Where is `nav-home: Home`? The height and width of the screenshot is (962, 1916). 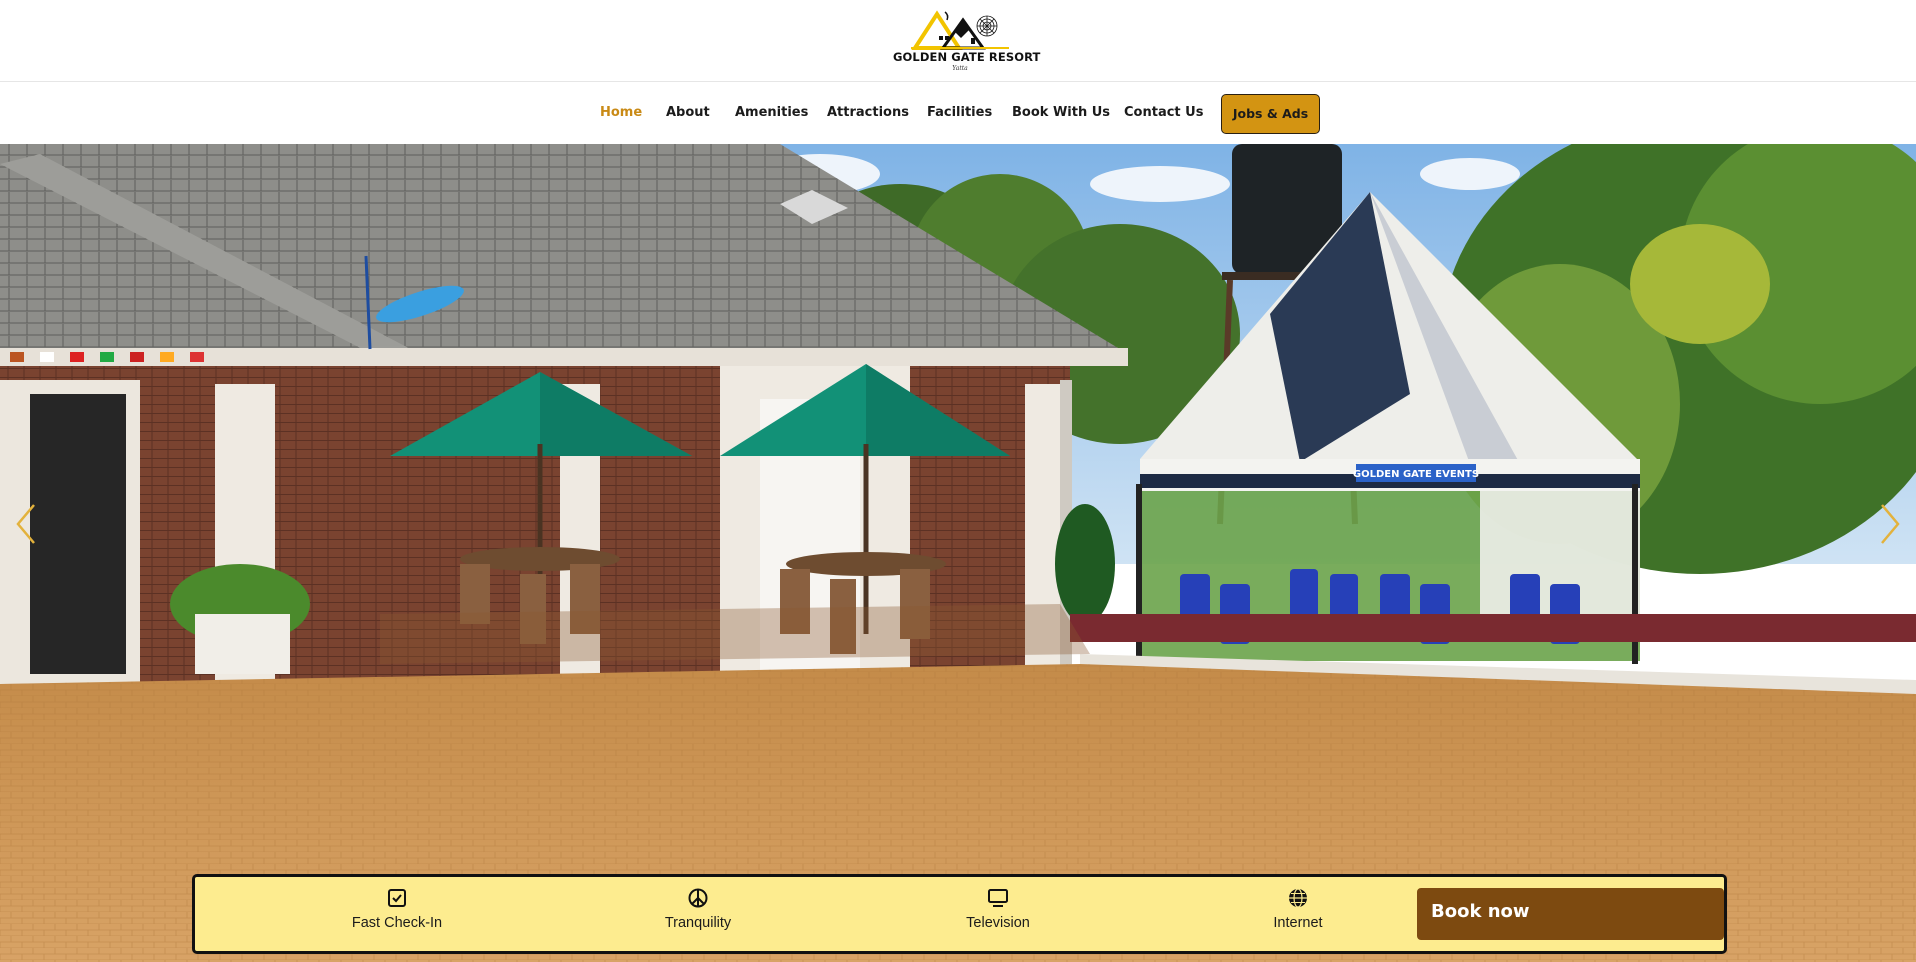
nav-home: Home is located at coordinates (621, 112).